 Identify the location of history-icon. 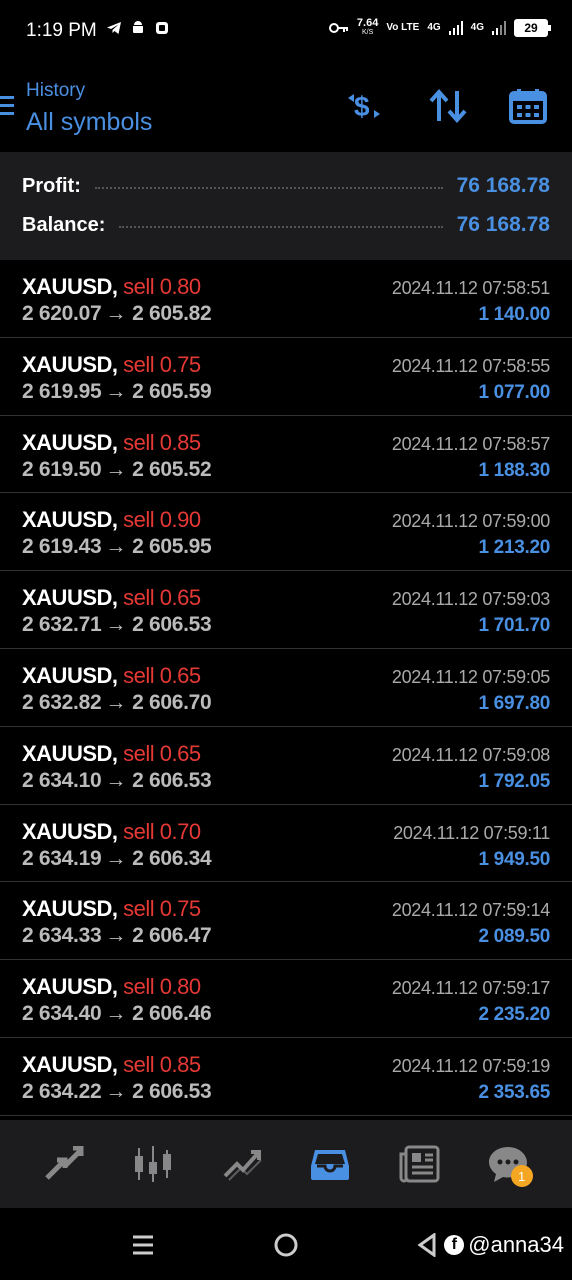
(330, 1164).